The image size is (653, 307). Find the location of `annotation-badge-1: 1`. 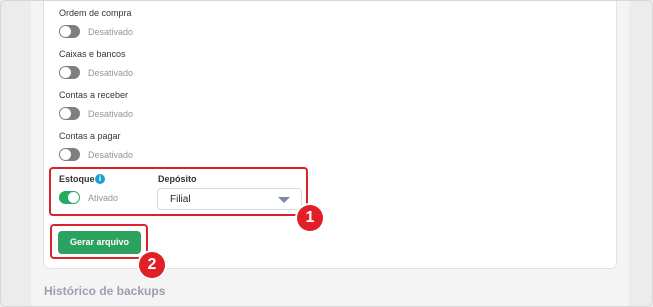

annotation-badge-1: 1 is located at coordinates (310, 218).